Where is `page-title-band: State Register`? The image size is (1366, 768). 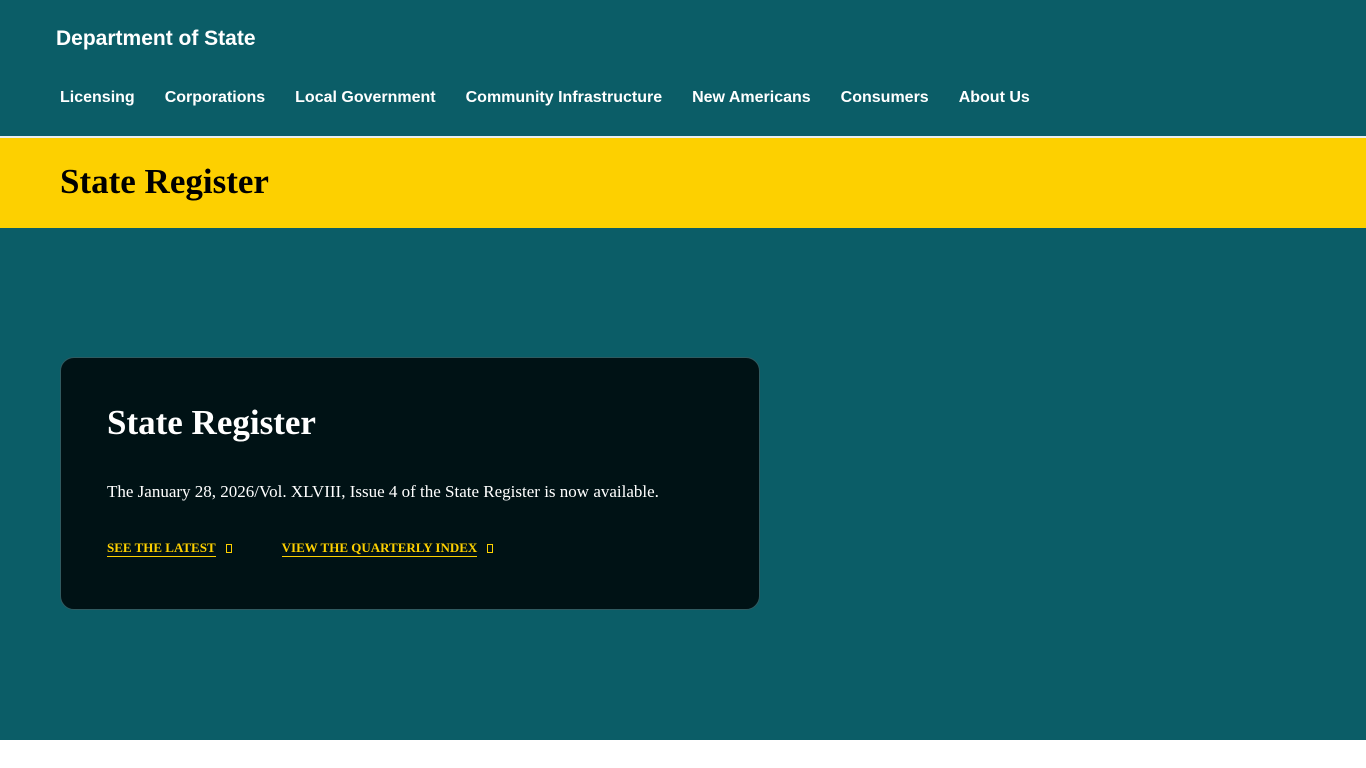 page-title-band: State Register is located at coordinates (683, 183).